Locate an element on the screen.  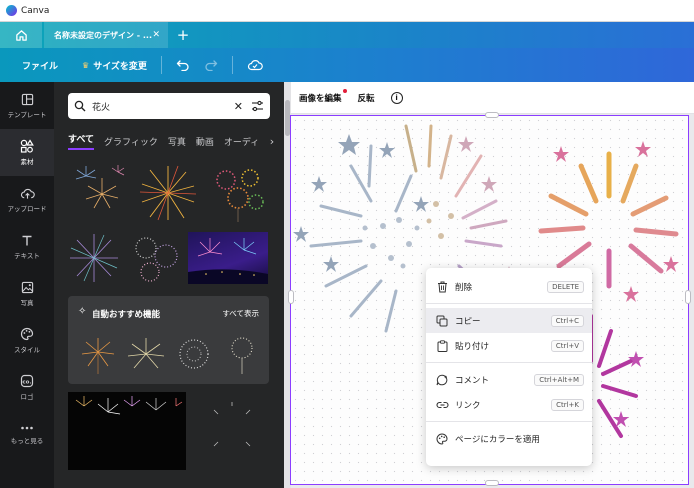
shortcut-badge: DELETE is located at coordinates (565, 286).